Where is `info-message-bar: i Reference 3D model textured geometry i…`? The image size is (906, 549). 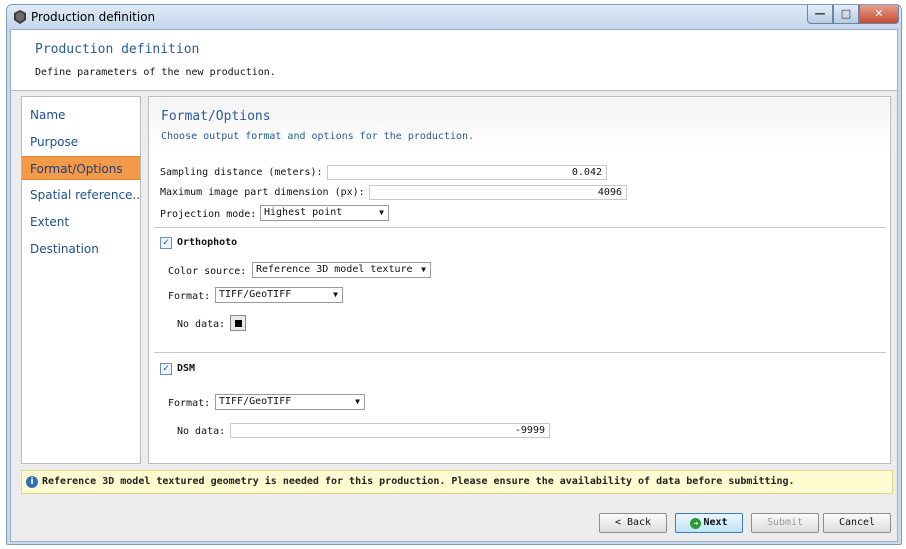 info-message-bar: i Reference 3D model textured geometry i… is located at coordinates (457, 482).